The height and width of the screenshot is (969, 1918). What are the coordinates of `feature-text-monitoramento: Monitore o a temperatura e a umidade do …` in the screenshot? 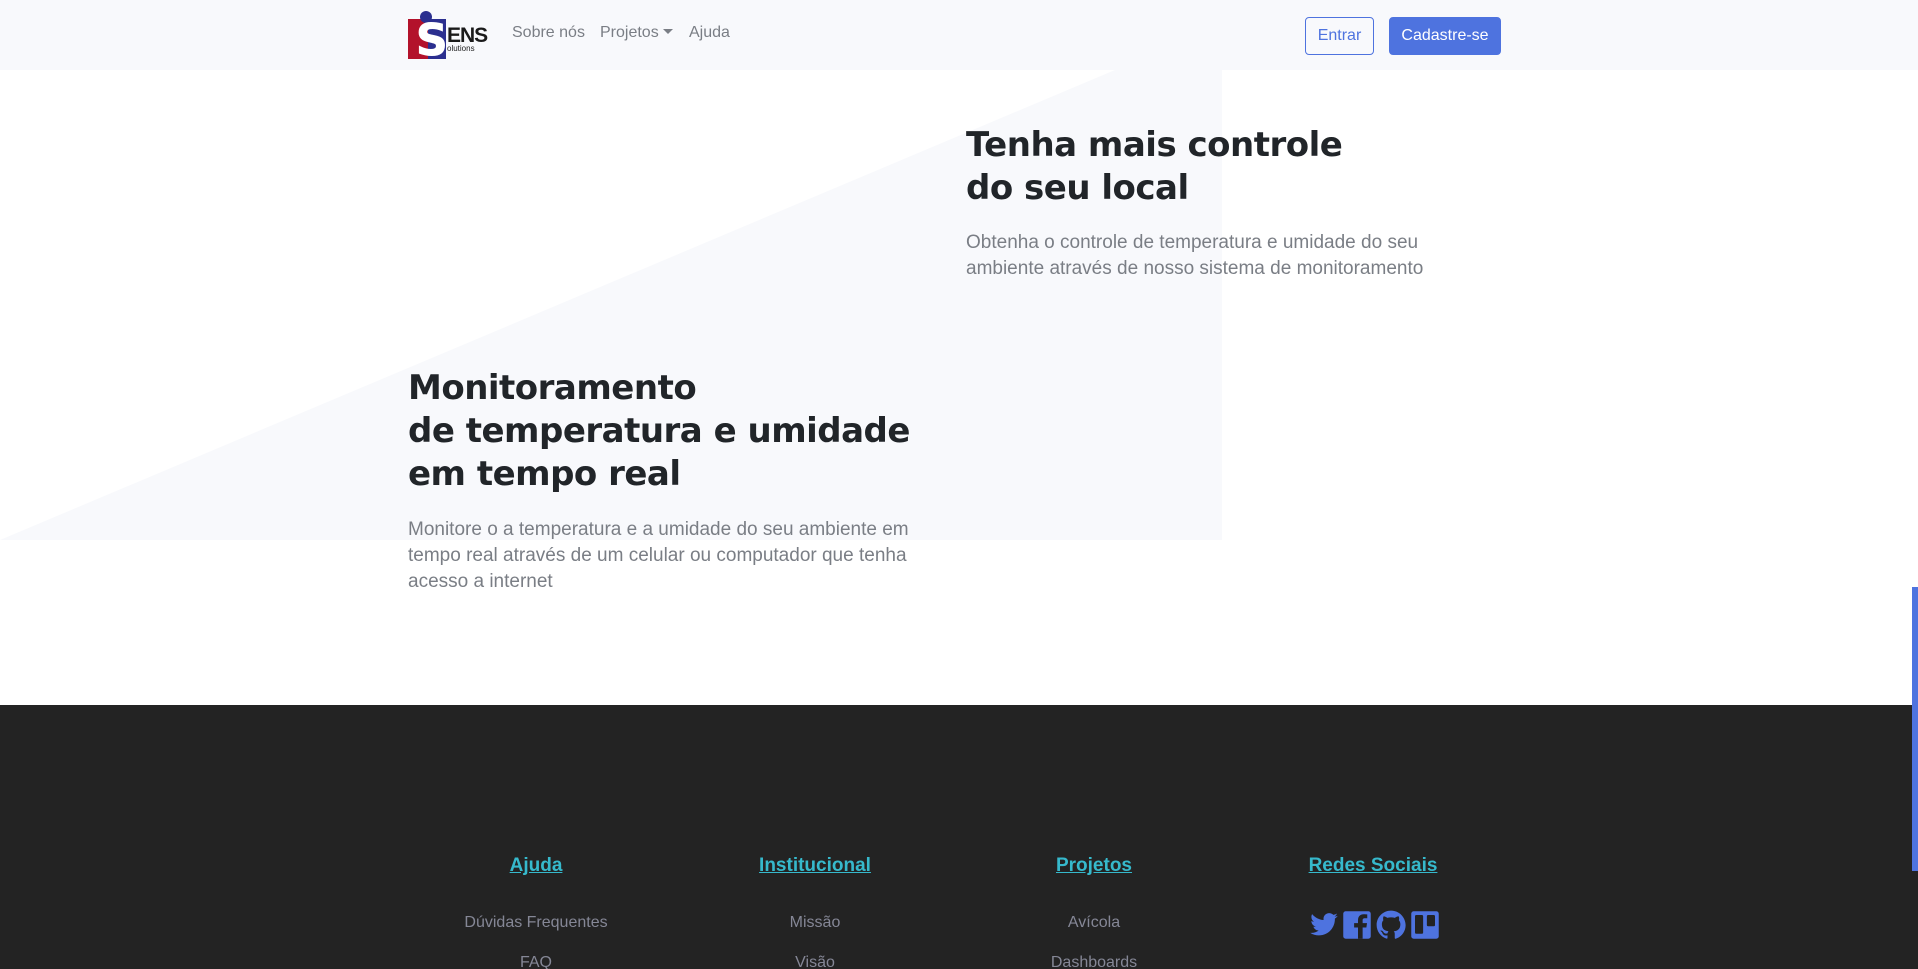 It's located at (658, 555).